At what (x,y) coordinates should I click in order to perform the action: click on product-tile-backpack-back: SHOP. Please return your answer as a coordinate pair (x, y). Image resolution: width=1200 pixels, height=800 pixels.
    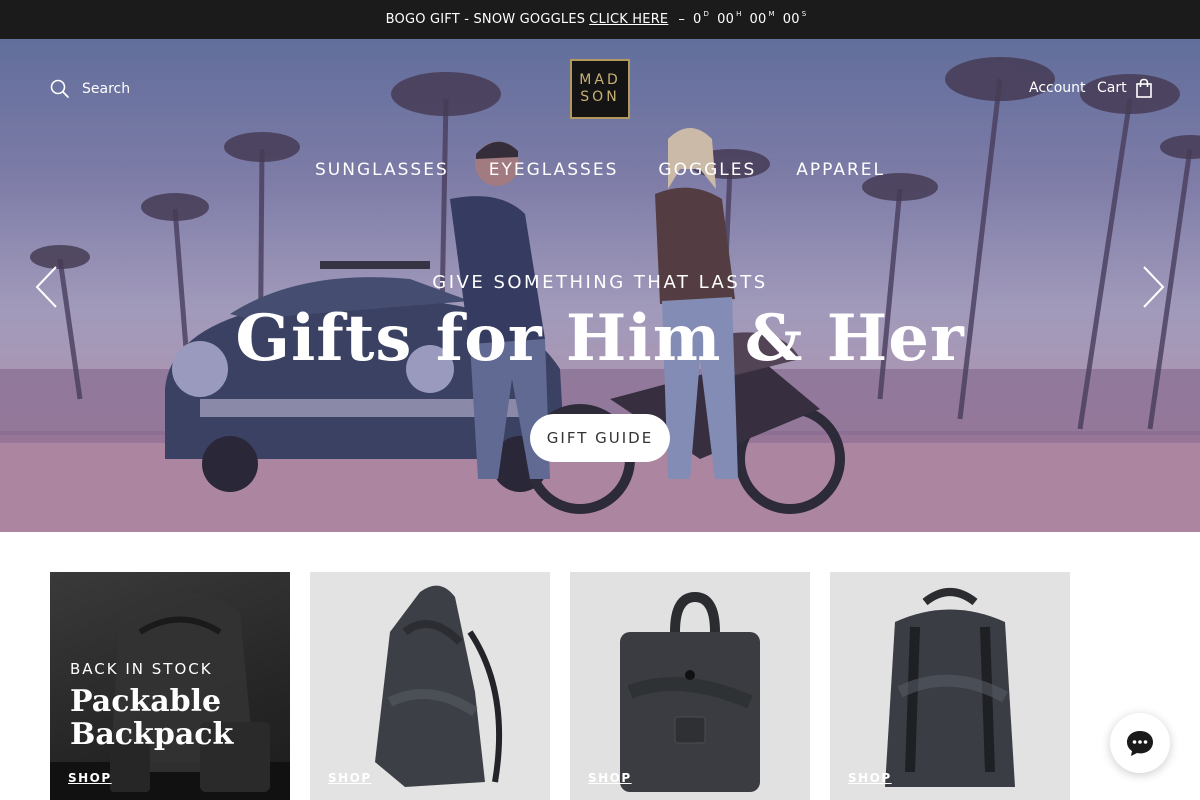
    Looking at the image, I should click on (950, 686).